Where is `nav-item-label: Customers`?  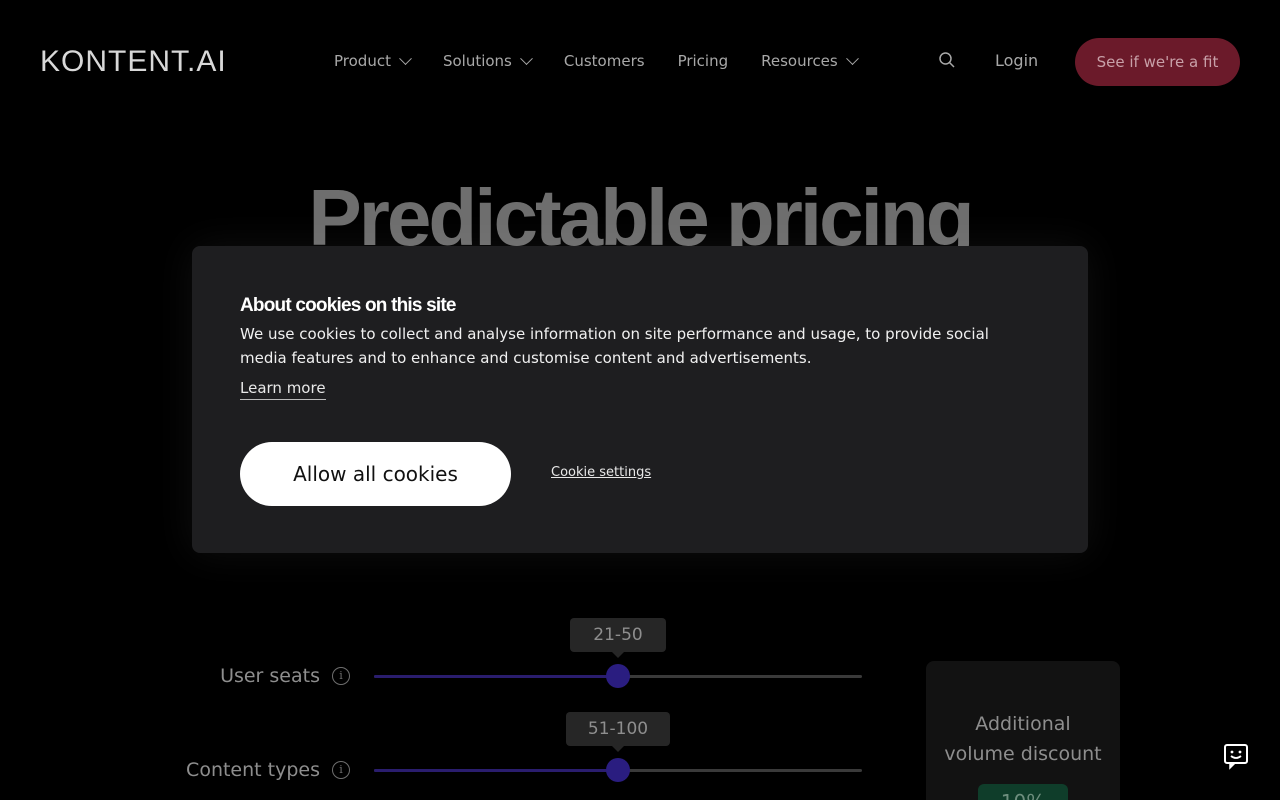
nav-item-label: Customers is located at coordinates (604, 61).